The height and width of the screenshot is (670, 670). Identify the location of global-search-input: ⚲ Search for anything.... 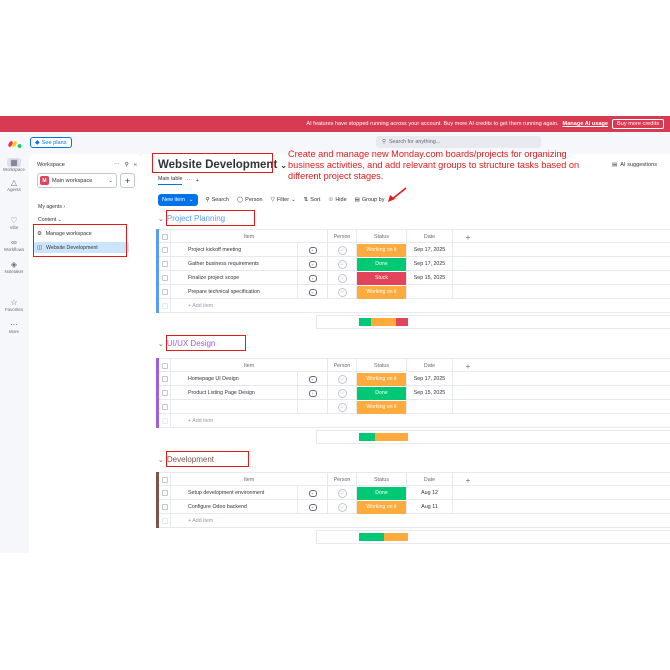
(458, 142).